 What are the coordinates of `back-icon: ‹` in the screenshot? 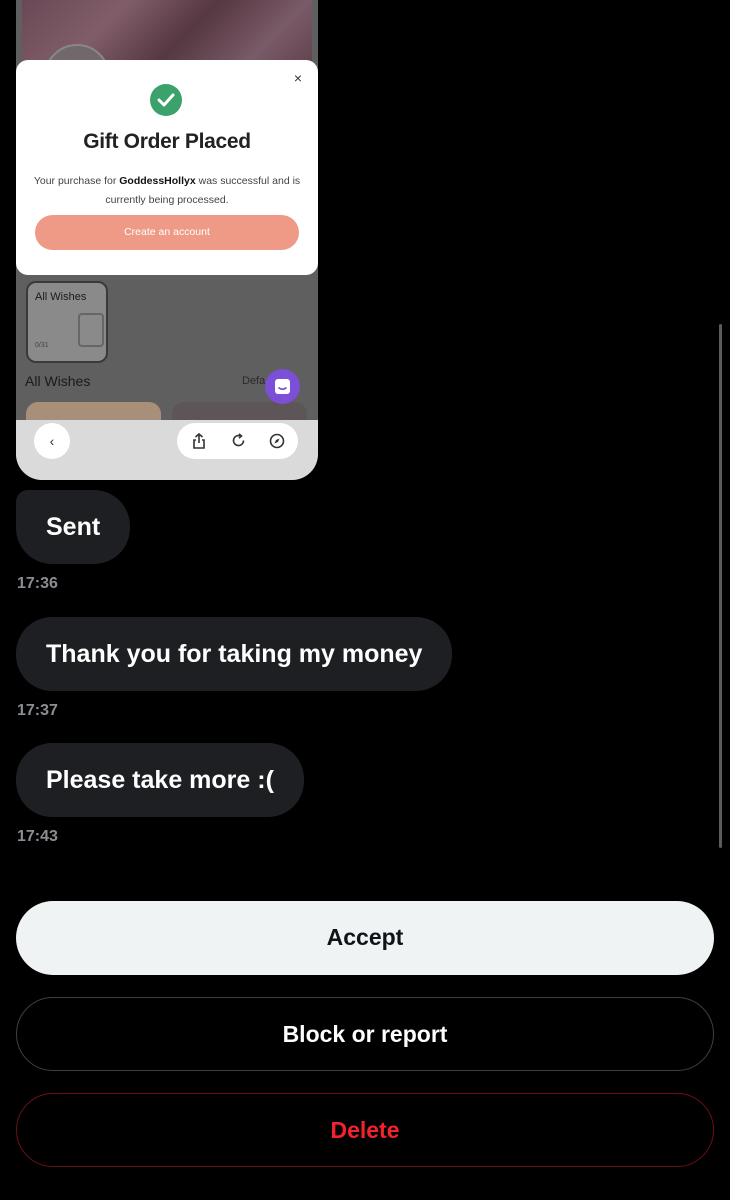 It's located at (52, 441).